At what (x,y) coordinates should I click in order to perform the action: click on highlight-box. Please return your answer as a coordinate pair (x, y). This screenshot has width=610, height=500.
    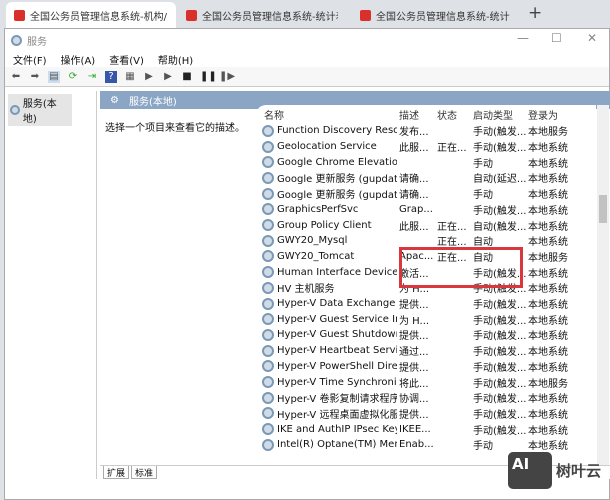
    Looking at the image, I should click on (461, 267).